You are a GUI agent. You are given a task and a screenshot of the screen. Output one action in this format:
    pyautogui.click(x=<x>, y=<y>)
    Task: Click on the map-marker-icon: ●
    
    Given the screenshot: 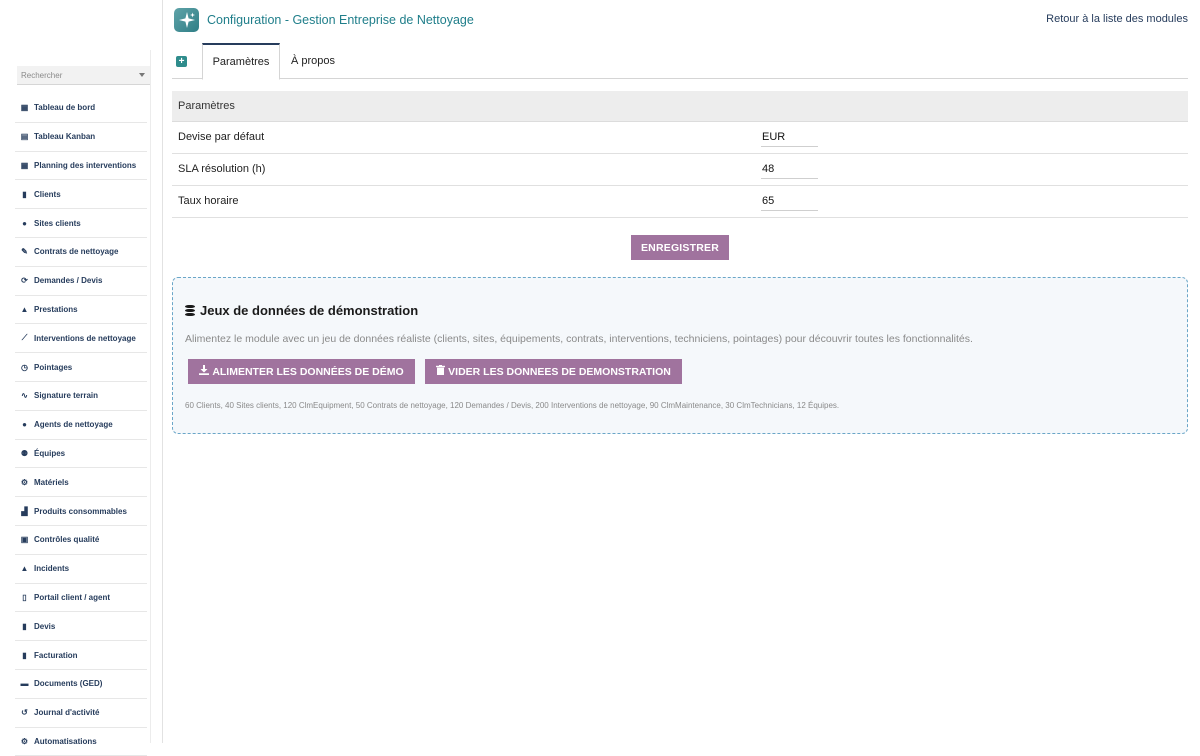 What is the action you would take?
    pyautogui.click(x=24, y=223)
    